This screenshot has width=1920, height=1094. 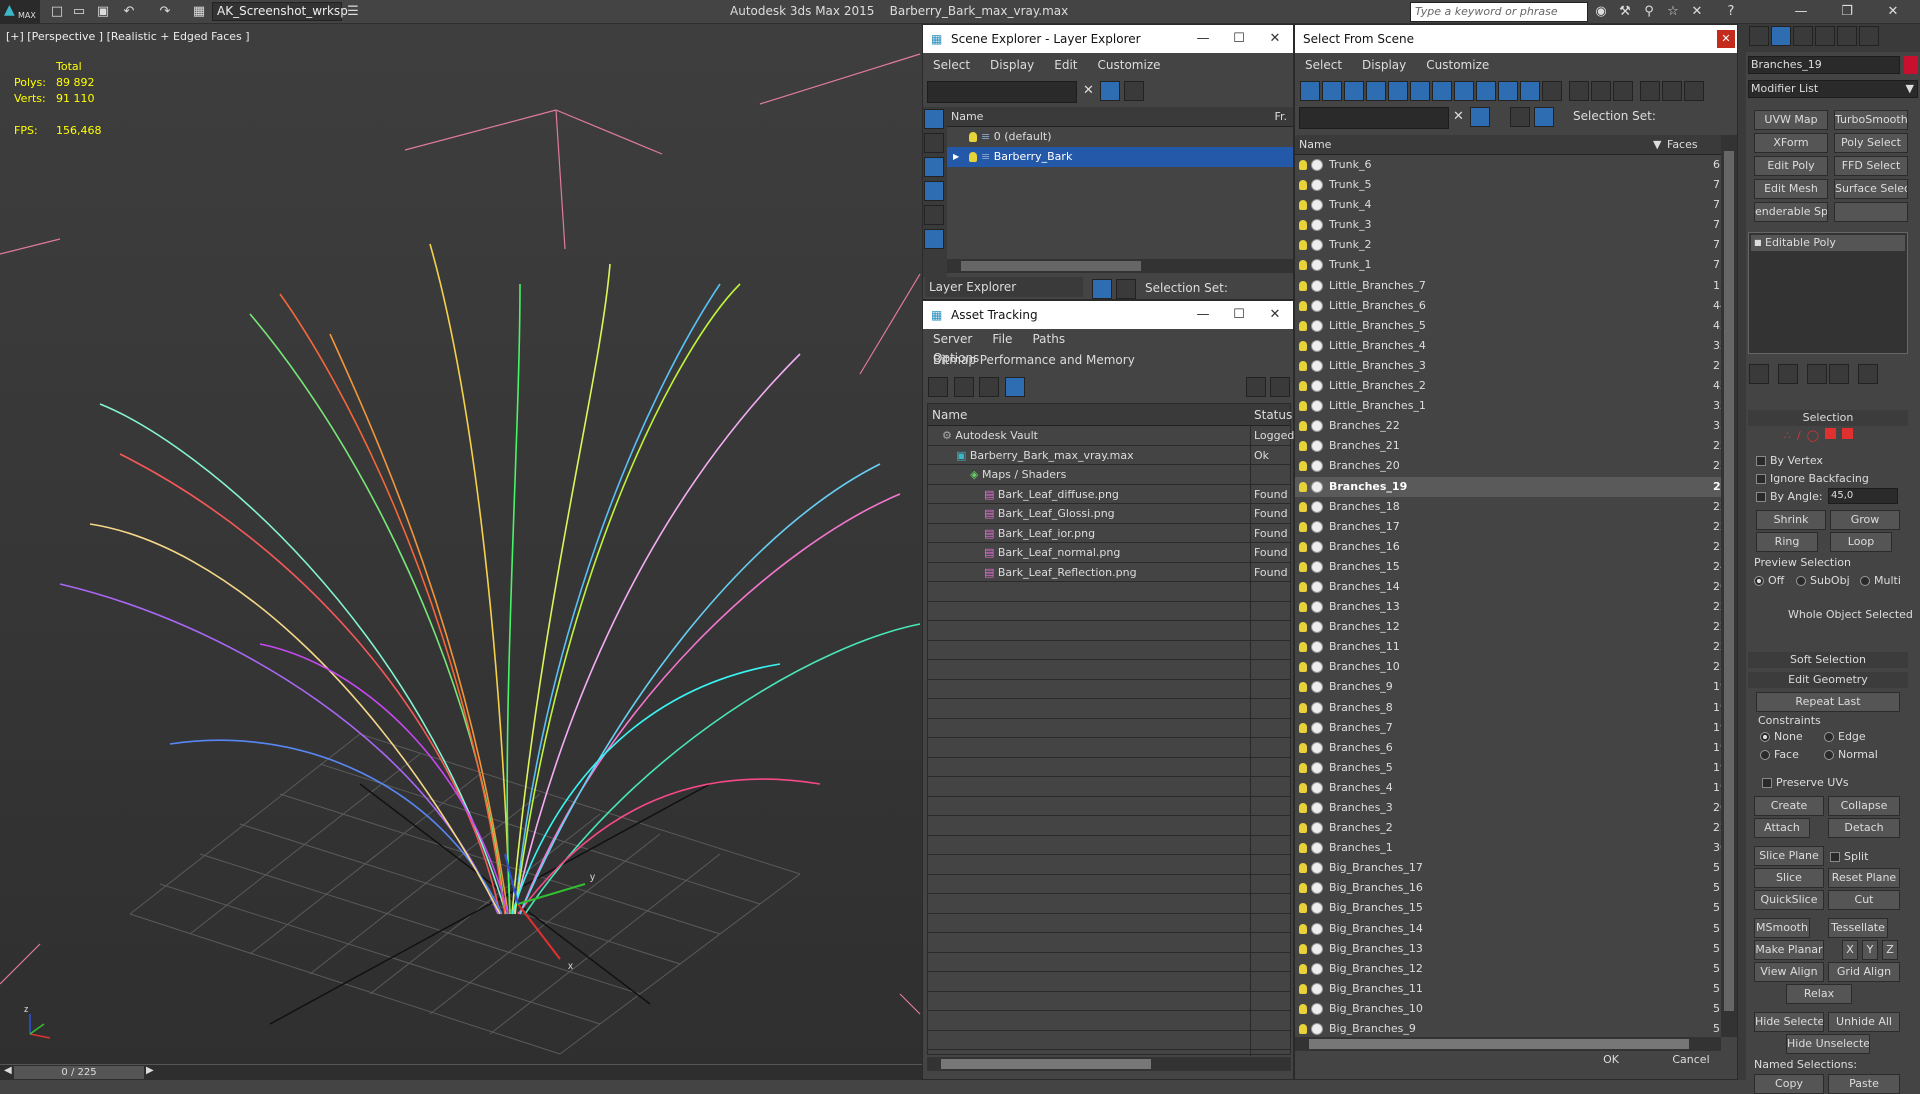 What do you see at coordinates (1864, 806) in the screenshot?
I see `collapse-button: Collapse` at bounding box center [1864, 806].